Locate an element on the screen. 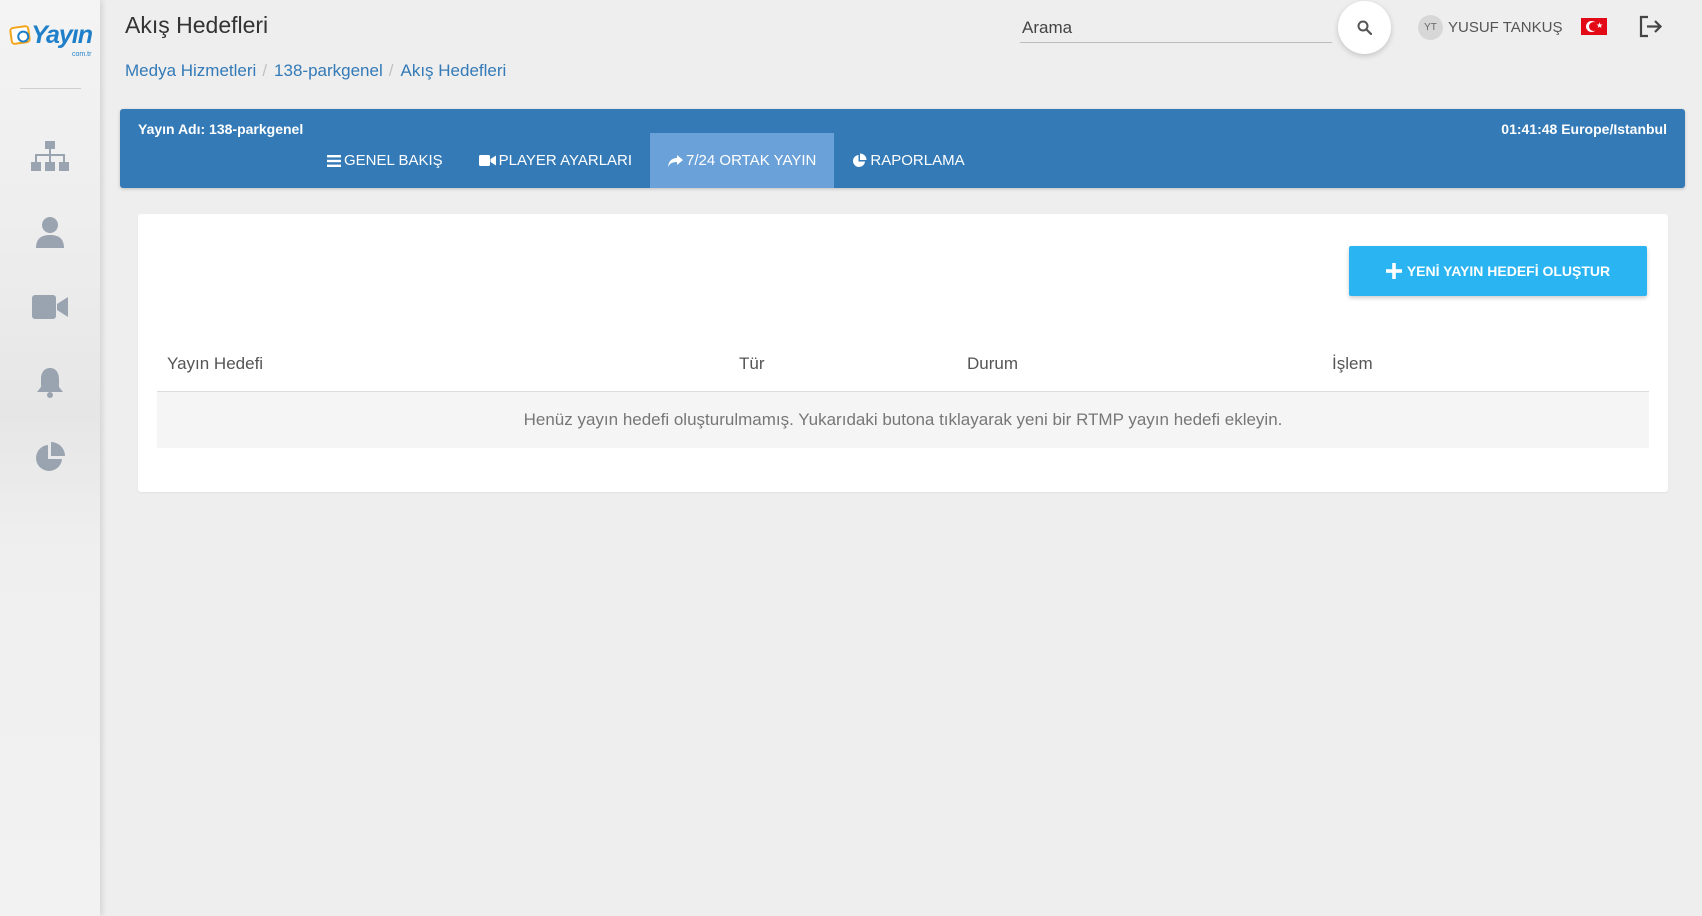 The width and height of the screenshot is (1702, 916). column-header-action: İşlem is located at coordinates (1352, 363).